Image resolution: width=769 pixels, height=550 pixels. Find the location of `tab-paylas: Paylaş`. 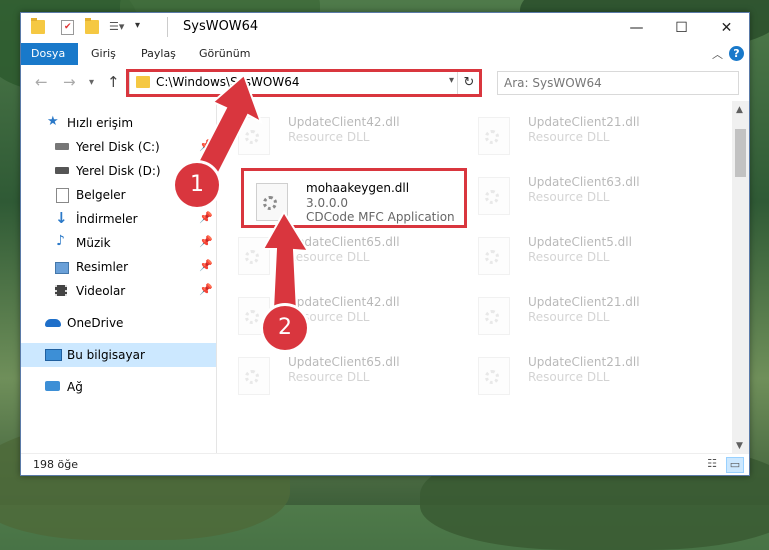

tab-paylas: Paylaş is located at coordinates (158, 54).